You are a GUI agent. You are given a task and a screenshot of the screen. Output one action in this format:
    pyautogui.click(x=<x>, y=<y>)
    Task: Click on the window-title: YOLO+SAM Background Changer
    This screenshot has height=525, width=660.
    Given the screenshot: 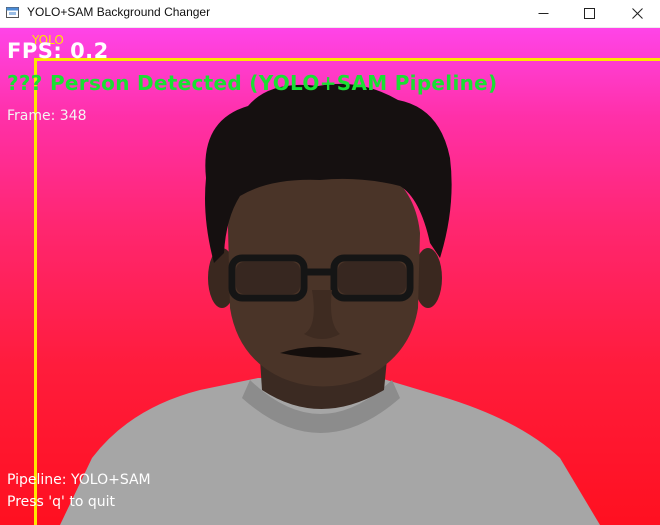 What is the action you would take?
    pyautogui.click(x=119, y=12)
    